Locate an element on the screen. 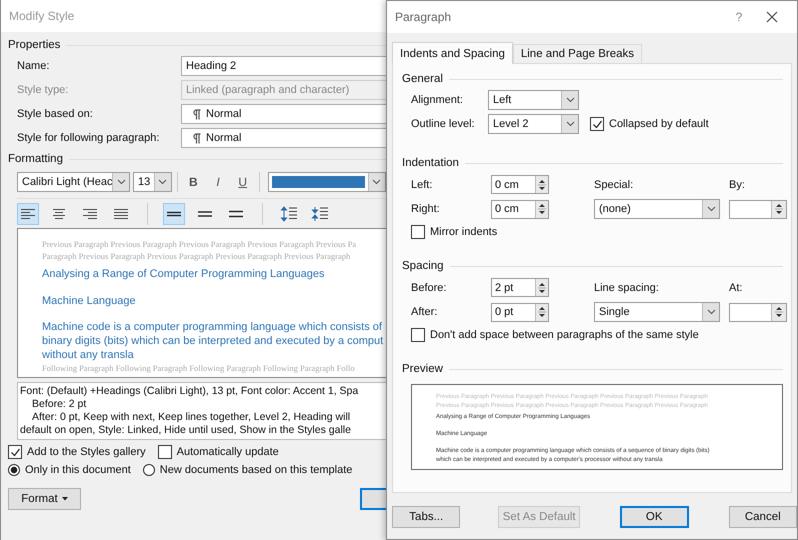  field-label: Name: is located at coordinates (33, 66).